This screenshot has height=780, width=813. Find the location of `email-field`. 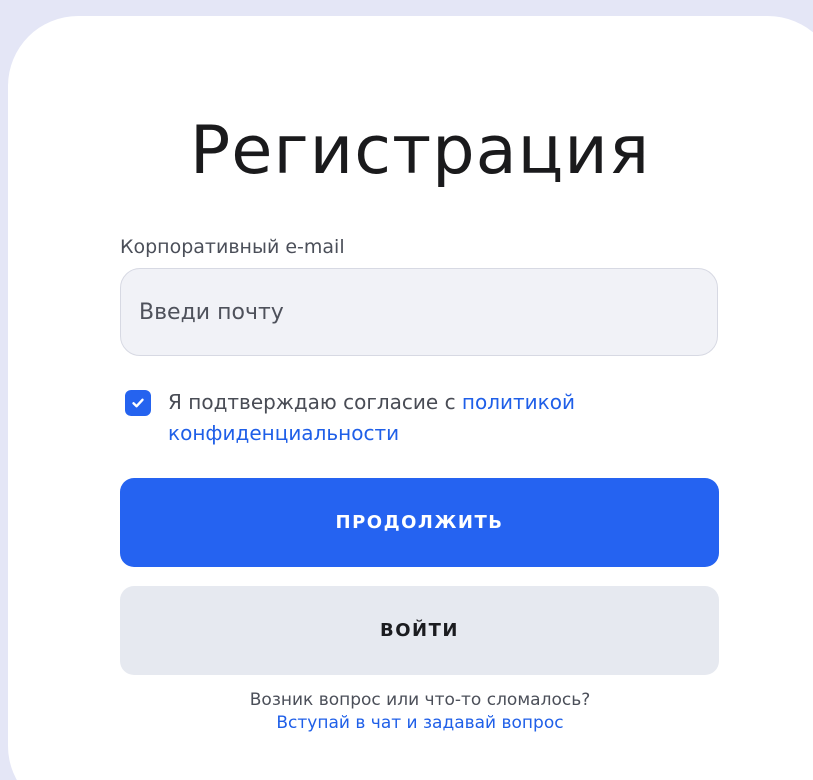

email-field is located at coordinates (419, 312).